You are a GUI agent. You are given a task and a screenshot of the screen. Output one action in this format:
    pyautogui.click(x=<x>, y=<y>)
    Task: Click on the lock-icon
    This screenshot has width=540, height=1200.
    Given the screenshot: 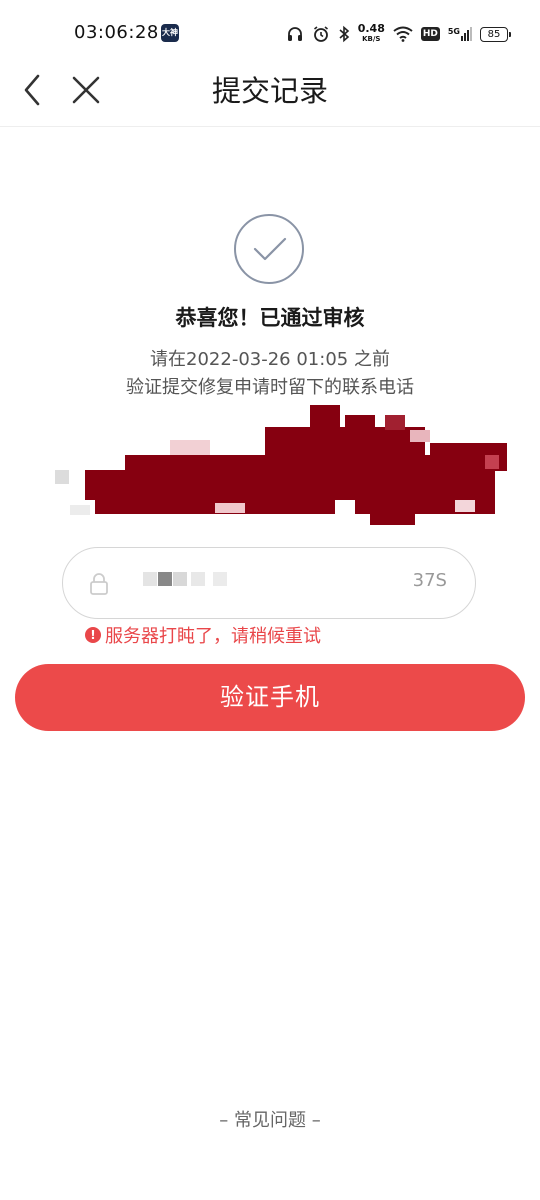 What is the action you would take?
    pyautogui.click(x=99, y=584)
    